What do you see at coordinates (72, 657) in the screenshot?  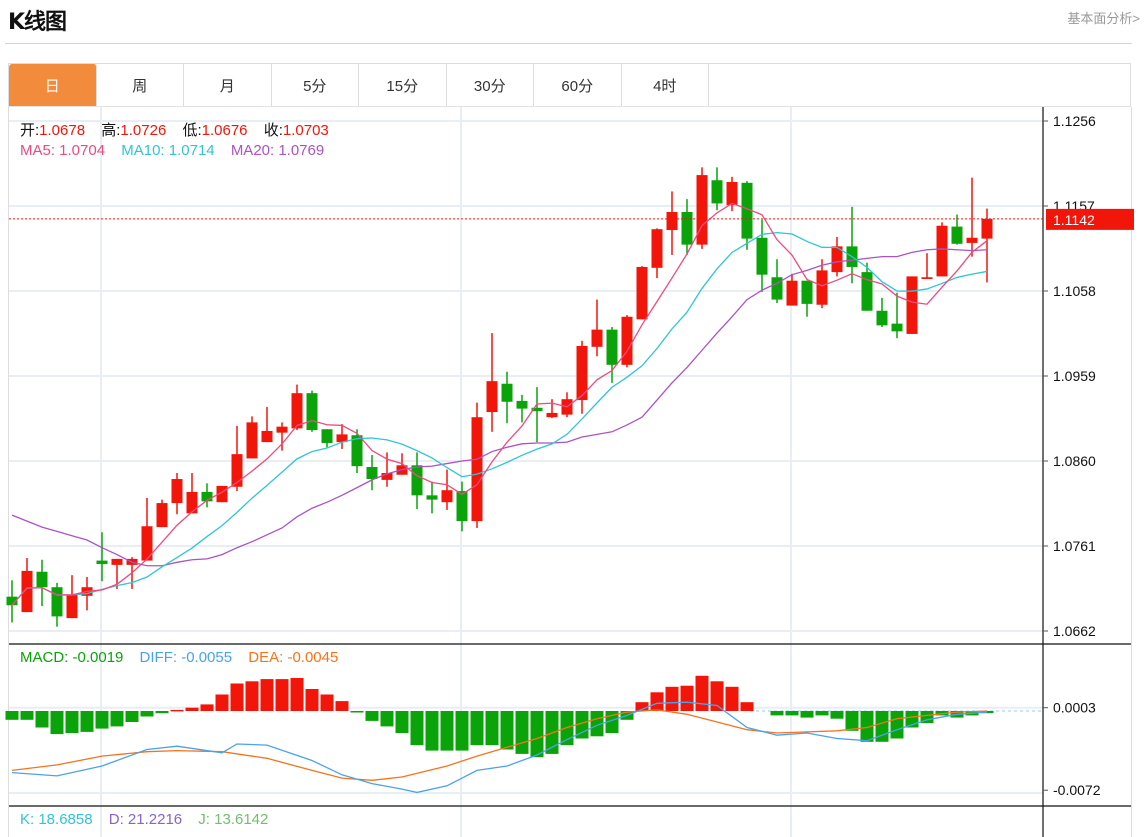 I see `macd-value: MACD: -0.0019` at bounding box center [72, 657].